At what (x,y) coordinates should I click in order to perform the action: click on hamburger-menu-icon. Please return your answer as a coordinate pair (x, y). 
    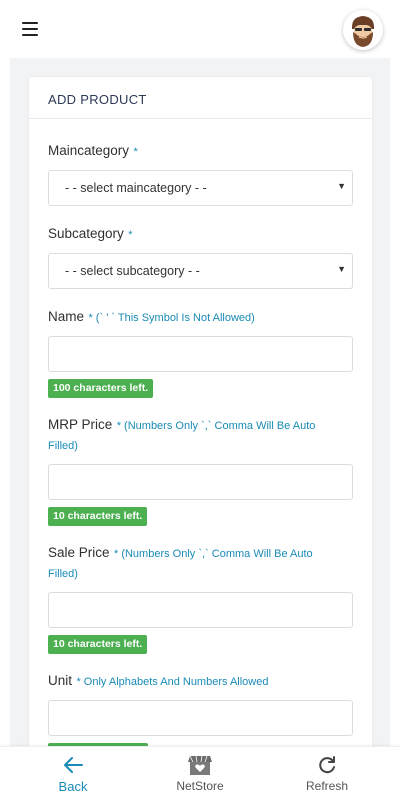
    Looking at the image, I should click on (30, 29).